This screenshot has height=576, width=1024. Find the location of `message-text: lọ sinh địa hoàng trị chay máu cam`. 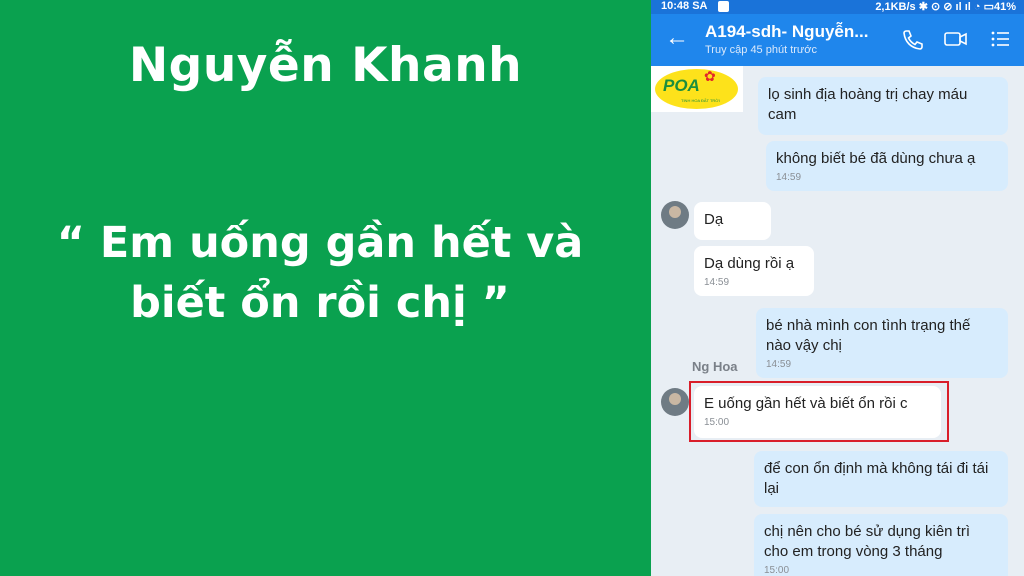

message-text: lọ sinh địa hoàng trị chay máu cam is located at coordinates (868, 104).